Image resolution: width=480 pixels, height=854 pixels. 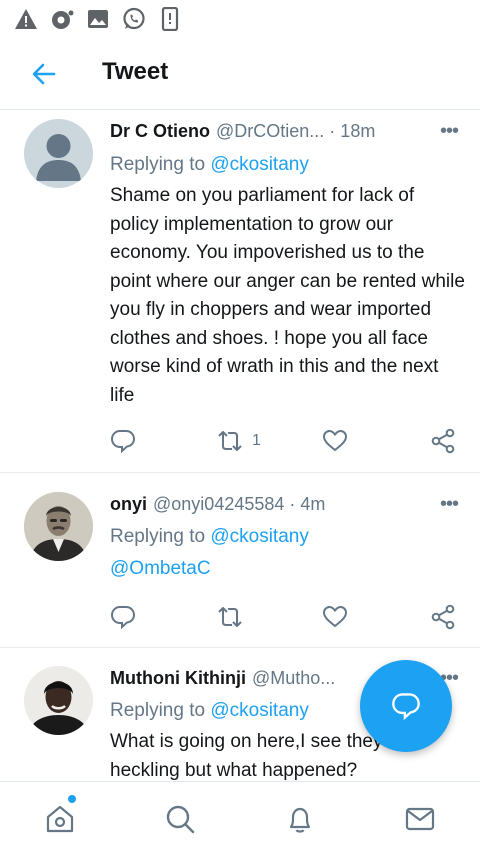 What do you see at coordinates (178, 678) in the screenshot?
I see `author-name: Muthoni Kithinji` at bounding box center [178, 678].